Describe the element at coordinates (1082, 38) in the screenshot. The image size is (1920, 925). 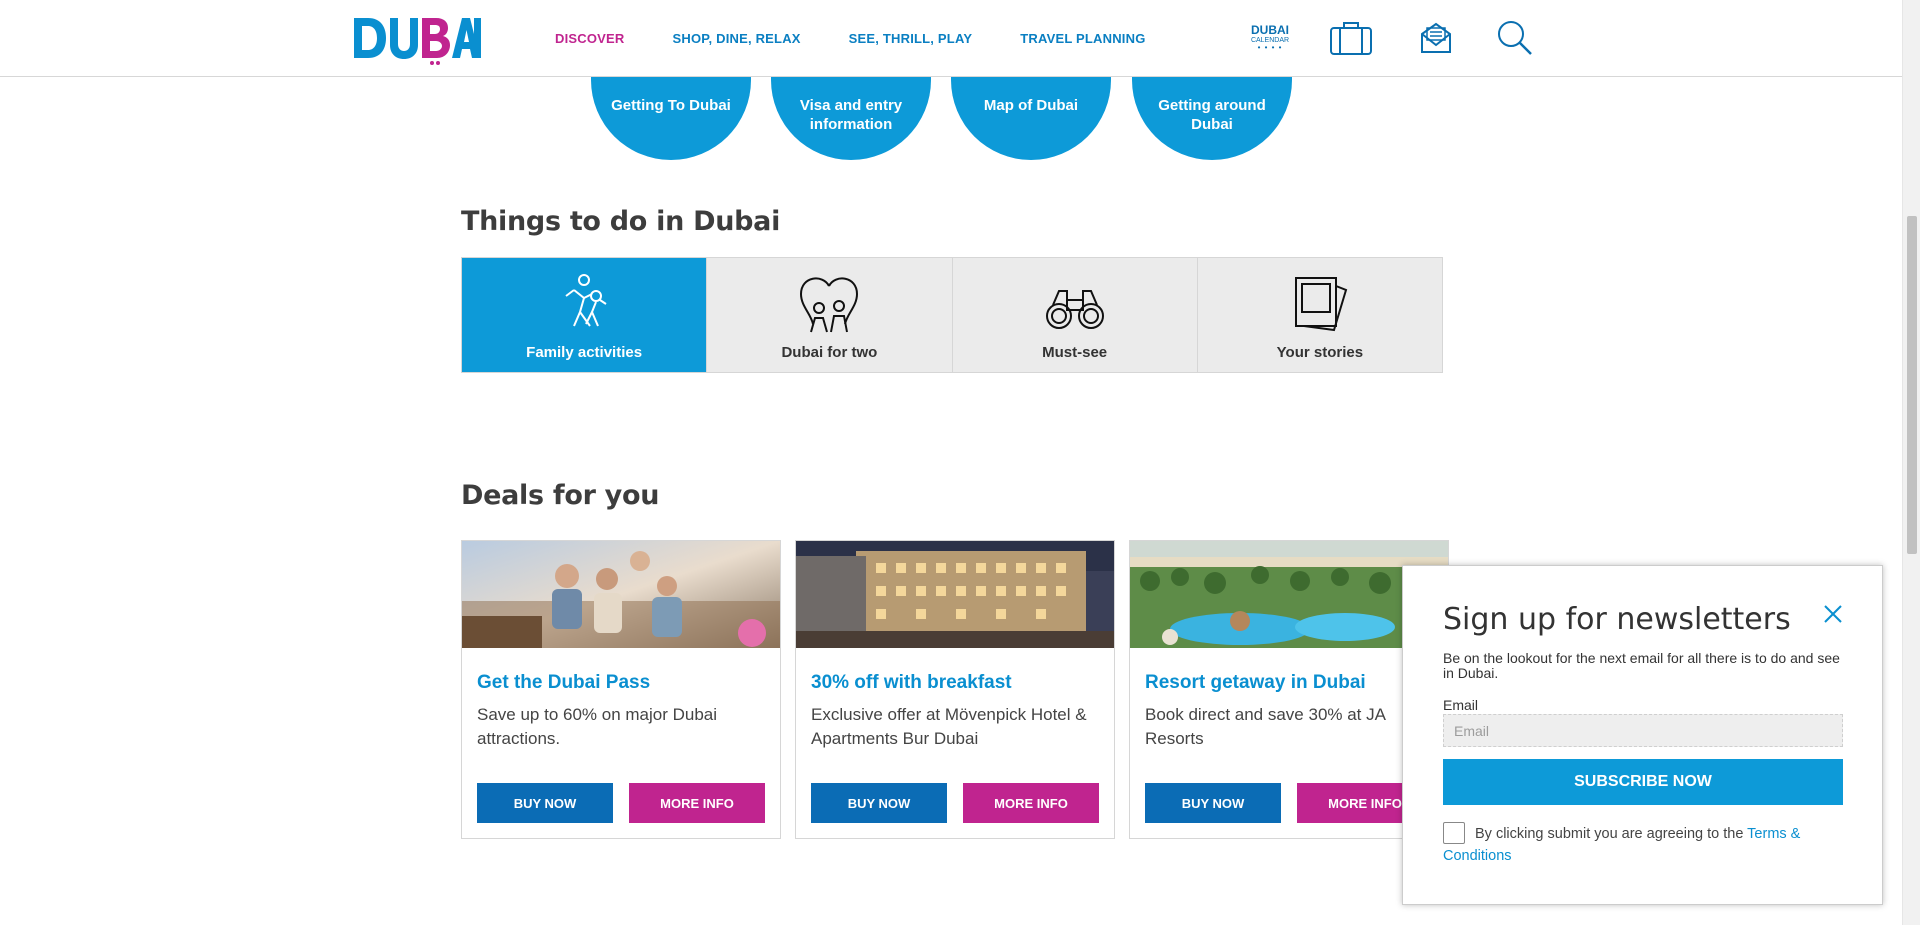
I see `nav-travel-planning: TRAVEL PLANNING` at that location.